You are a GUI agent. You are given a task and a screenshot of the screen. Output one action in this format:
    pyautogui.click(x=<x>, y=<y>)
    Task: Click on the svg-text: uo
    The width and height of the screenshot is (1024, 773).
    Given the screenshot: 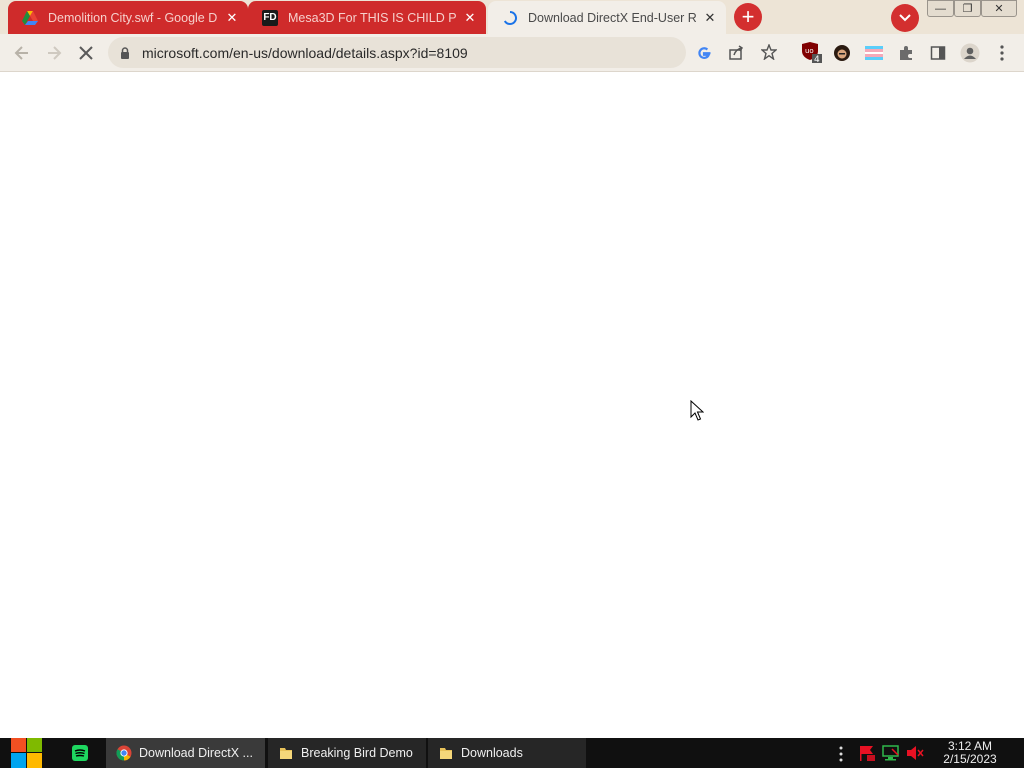 What is the action you would take?
    pyautogui.click(x=809, y=51)
    